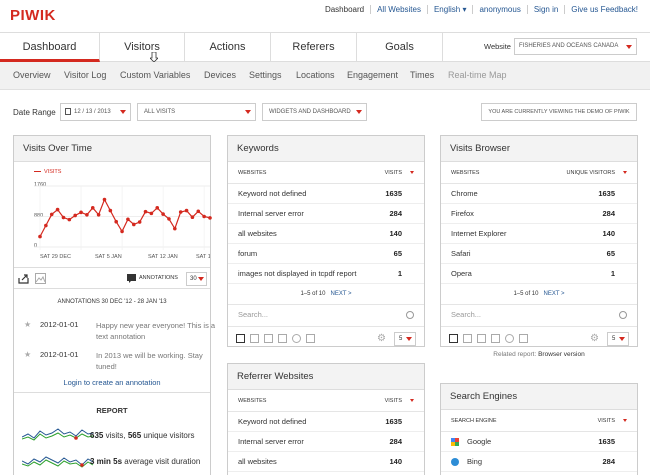  Describe the element at coordinates (326, 377) in the screenshot. I see `widget-title: Referrer Websites` at that location.